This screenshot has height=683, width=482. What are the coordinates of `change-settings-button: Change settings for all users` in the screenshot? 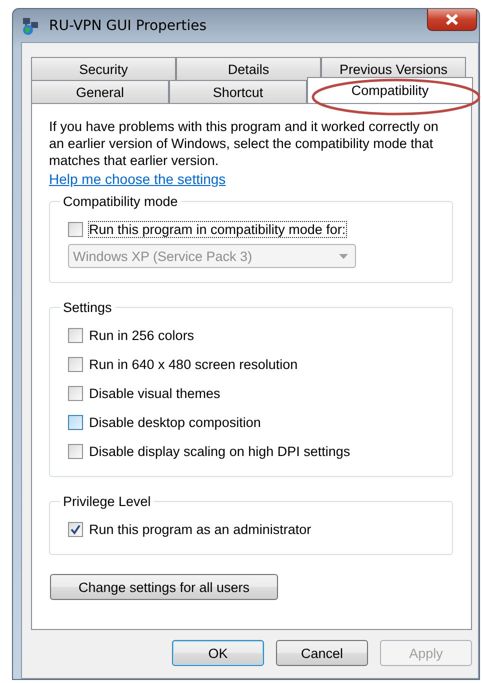 It's located at (164, 587).